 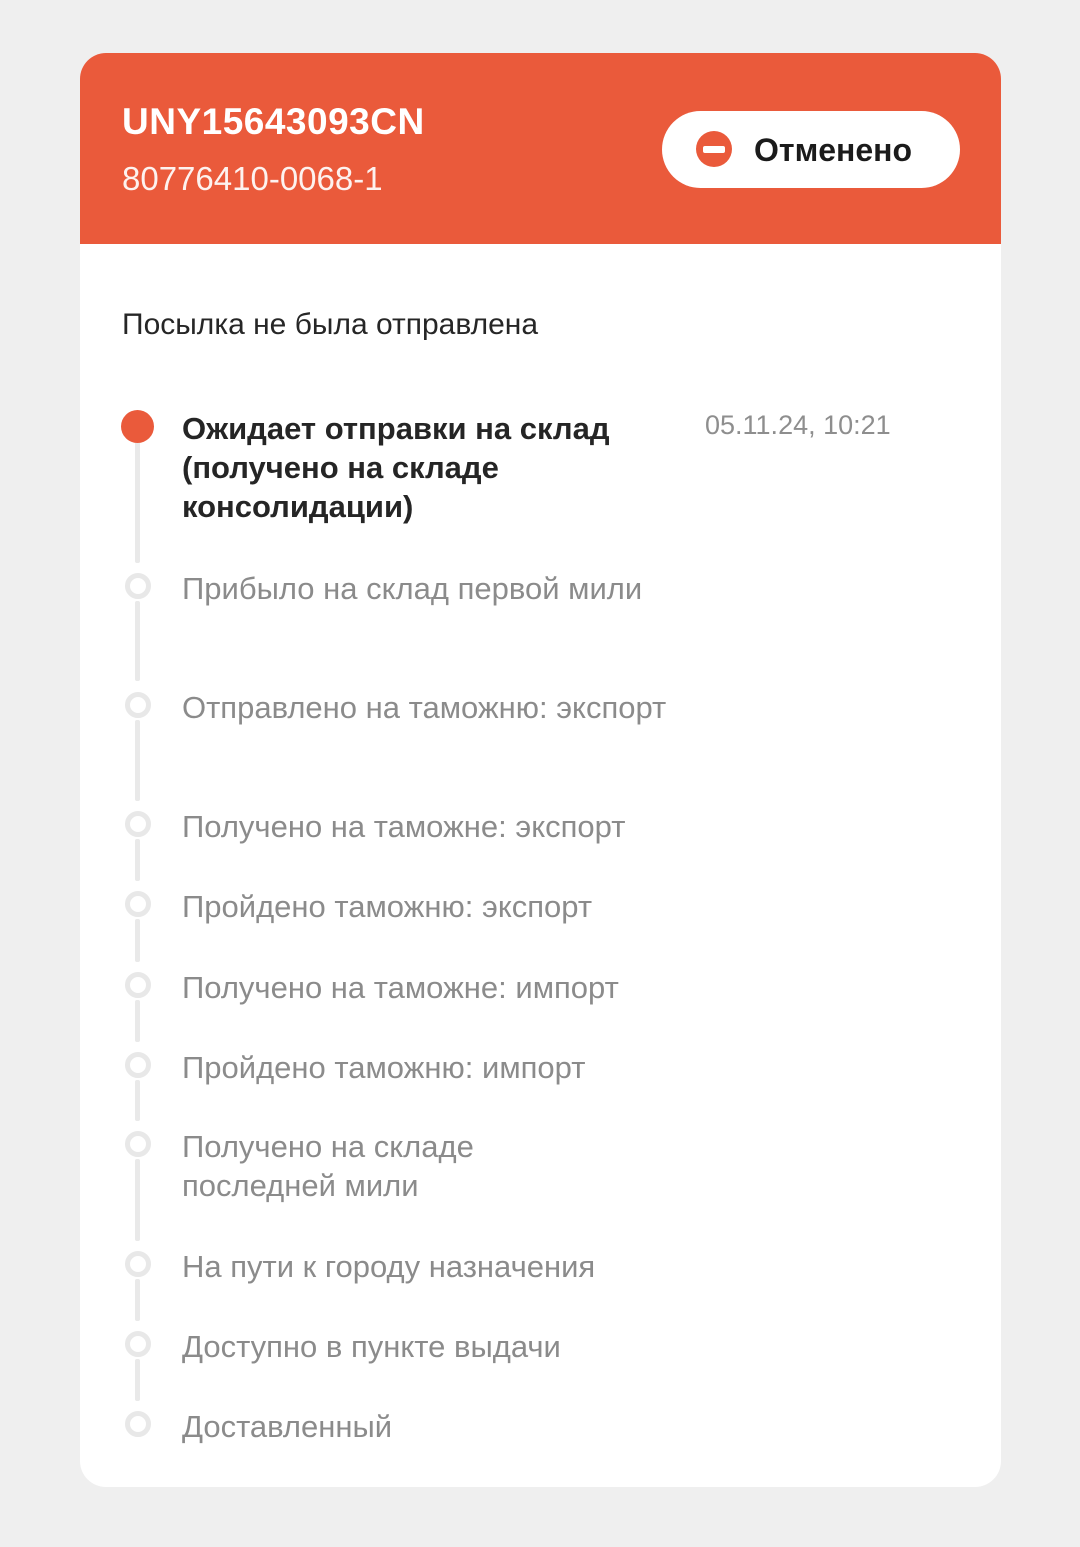 I want to click on timeline-step-label: Прибыло на склад первой мили, so click(x=412, y=588).